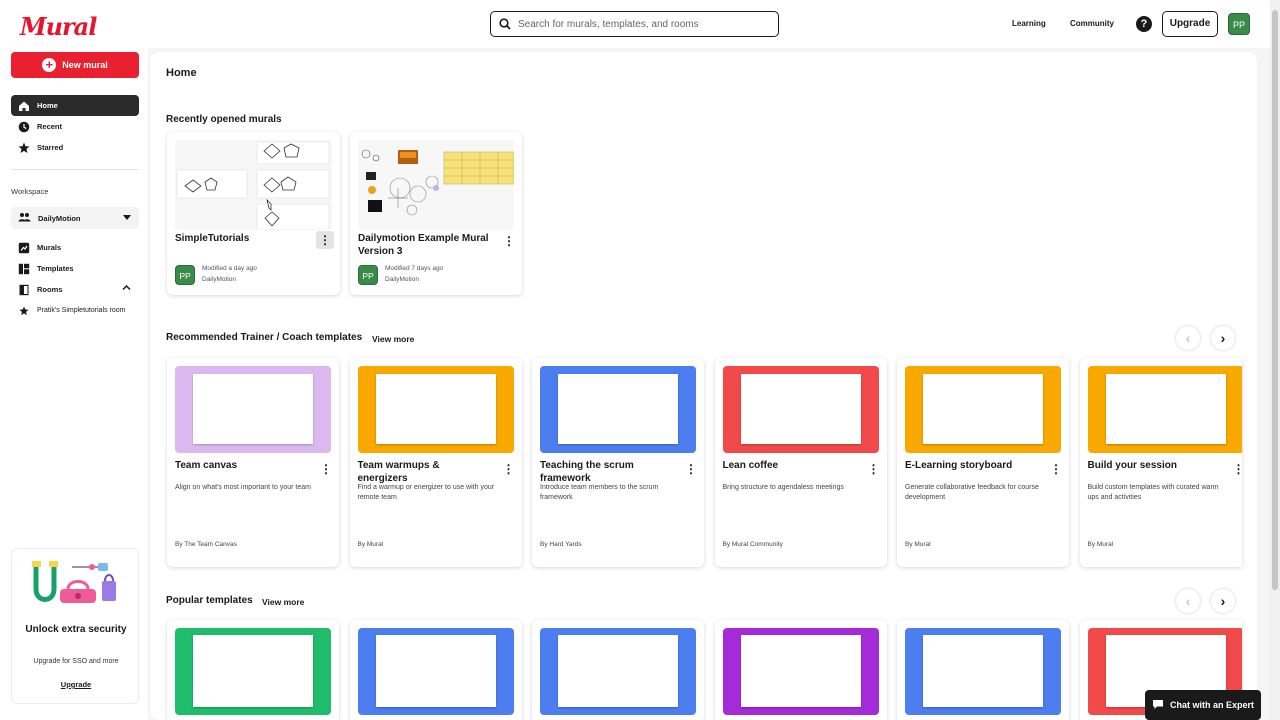  What do you see at coordinates (47, 105) in the screenshot?
I see `sidebar-item-label: Home` at bounding box center [47, 105].